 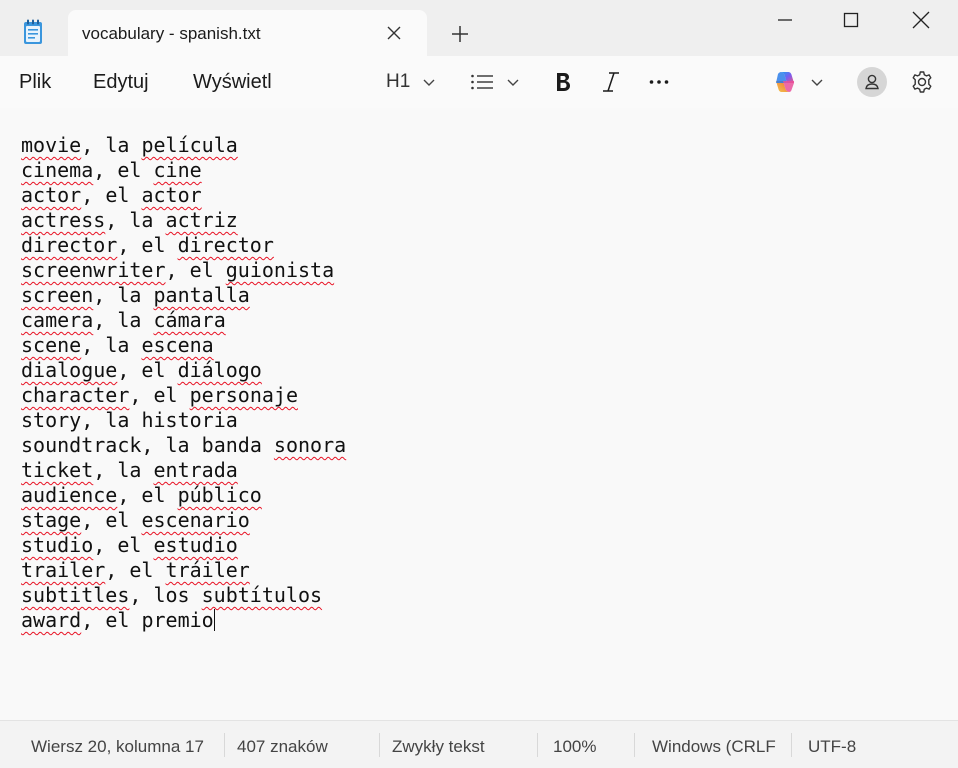 I want to click on minimize-icon, so click(x=785, y=20).